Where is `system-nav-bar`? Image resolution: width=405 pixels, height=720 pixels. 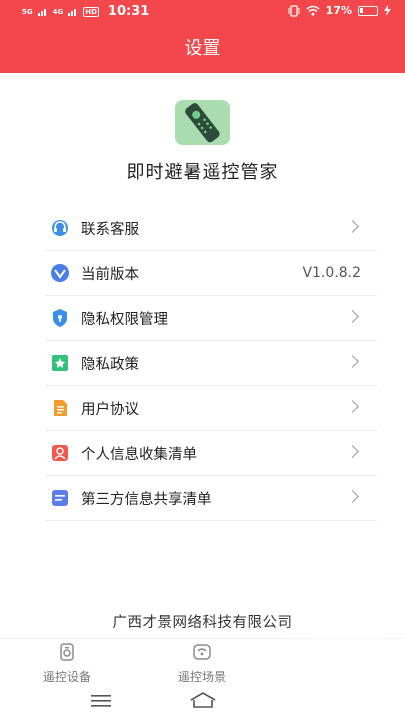
system-nav-bar is located at coordinates (202, 702).